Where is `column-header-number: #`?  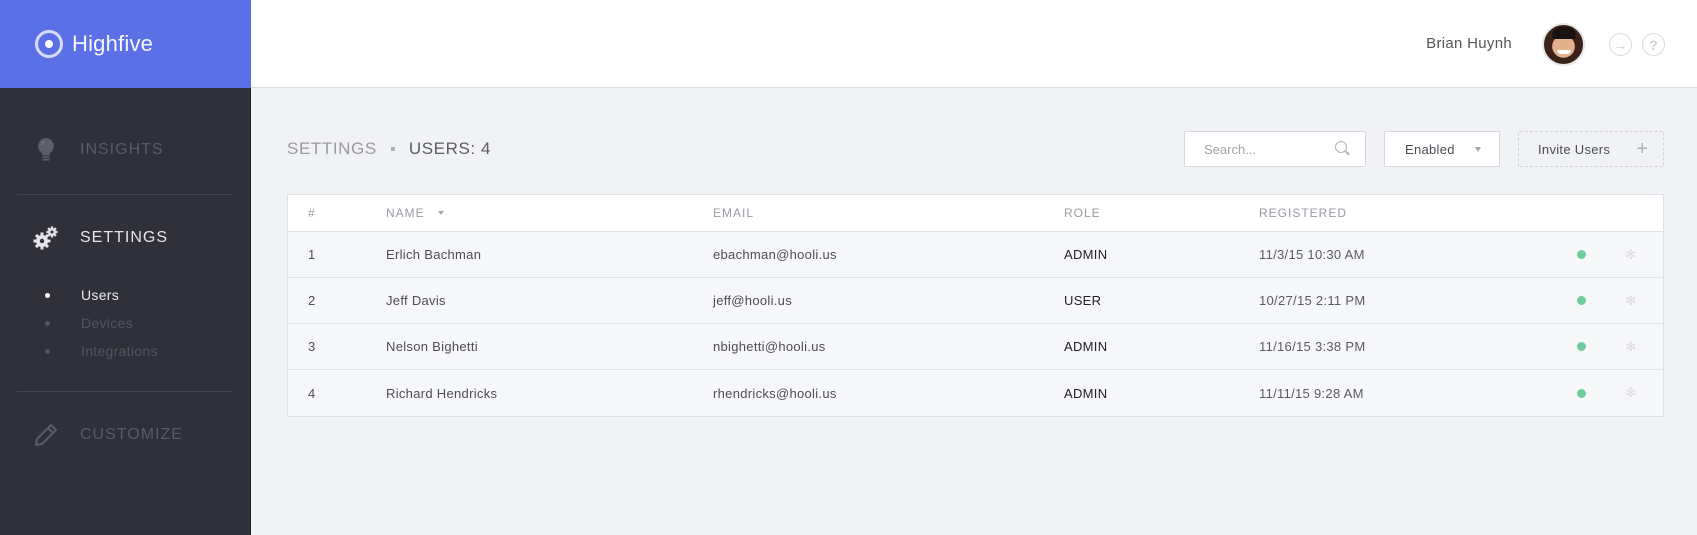
column-header-number: # is located at coordinates (337, 213).